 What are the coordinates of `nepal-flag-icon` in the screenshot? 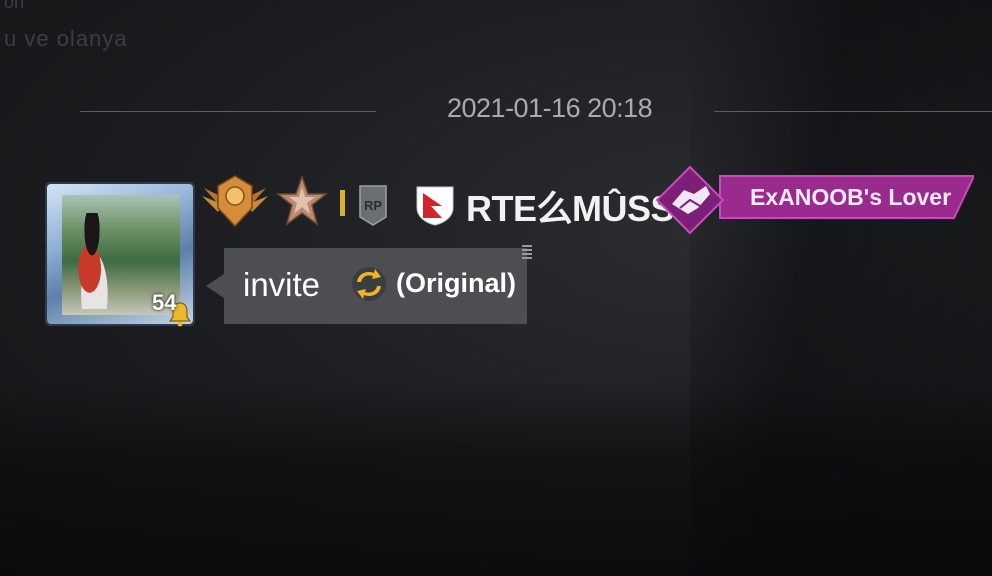 It's located at (435, 205).